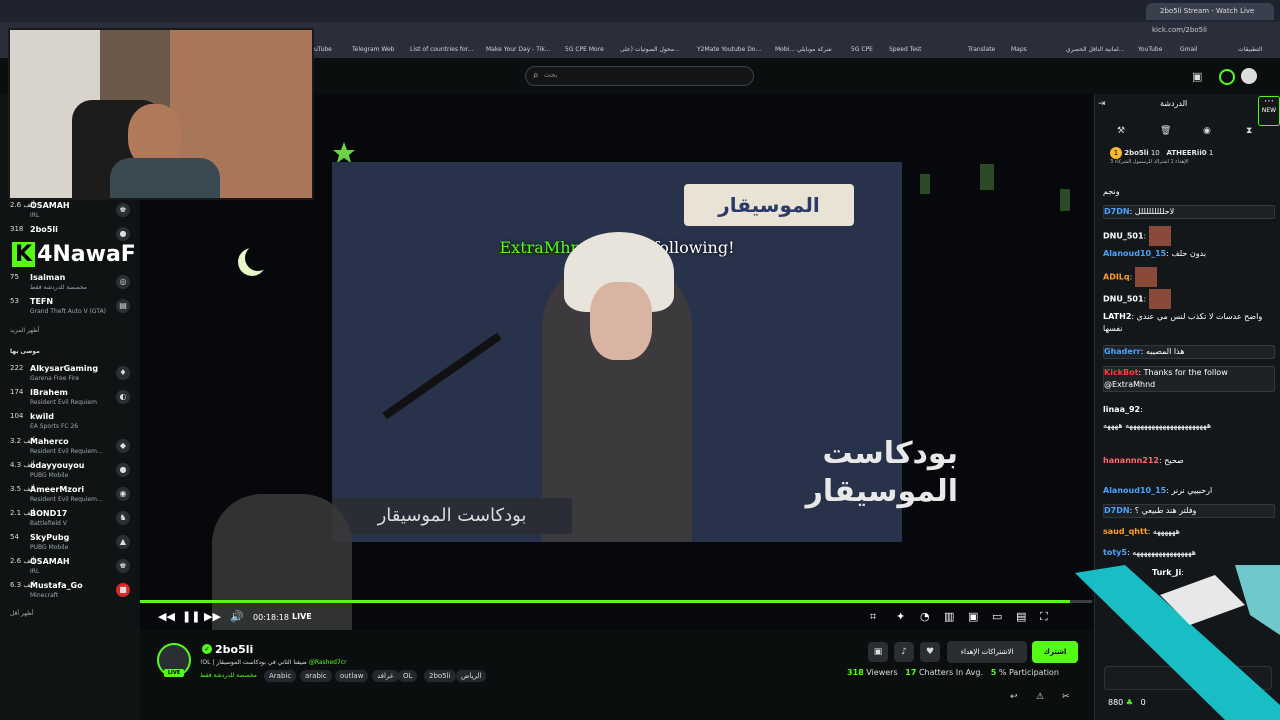  Describe the element at coordinates (123, 446) in the screenshot. I see `channel-avatar: ◆` at that location.